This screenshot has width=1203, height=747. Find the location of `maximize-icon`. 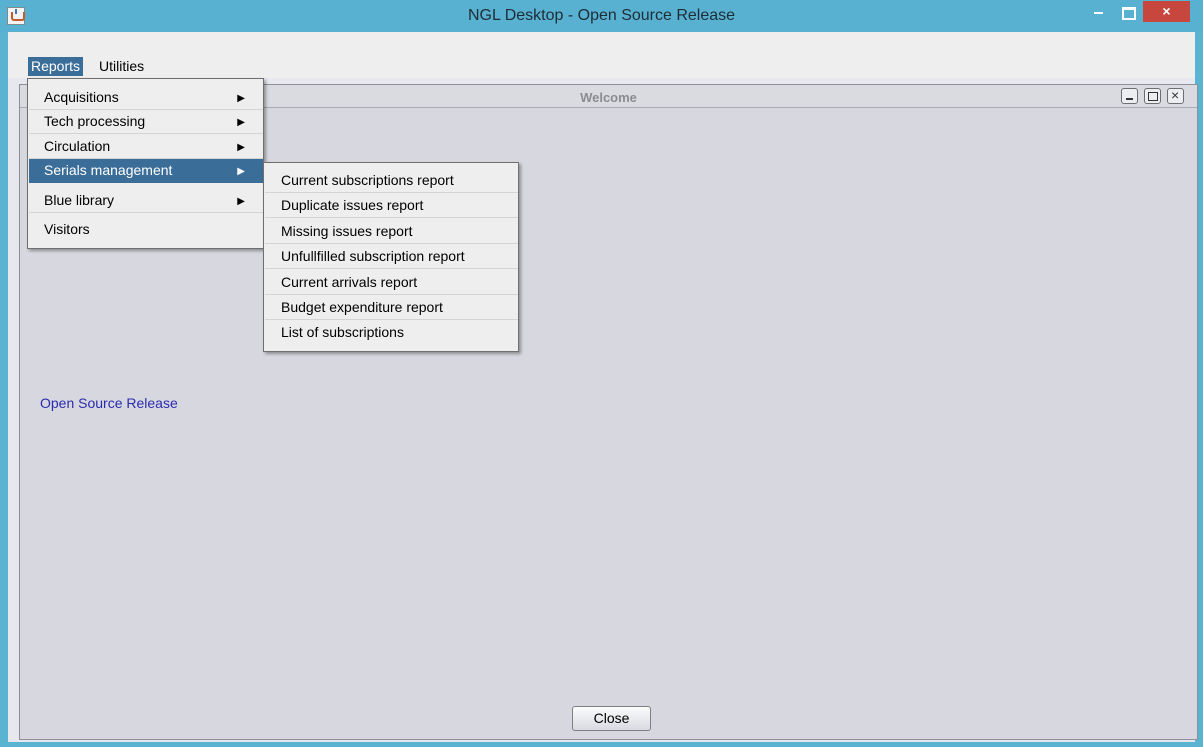

maximize-icon is located at coordinates (1128, 12).